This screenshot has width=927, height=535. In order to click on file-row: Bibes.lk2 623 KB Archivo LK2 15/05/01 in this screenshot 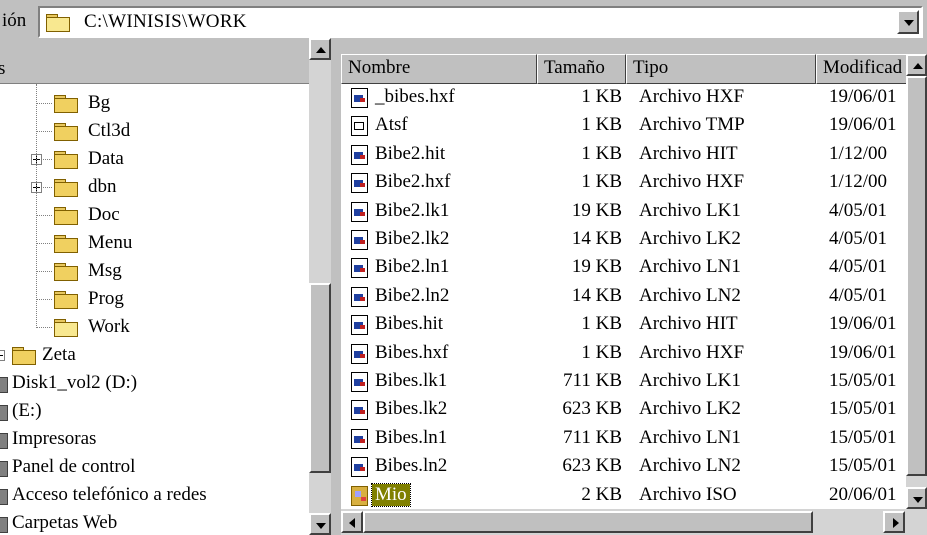, I will do `click(624, 410)`.